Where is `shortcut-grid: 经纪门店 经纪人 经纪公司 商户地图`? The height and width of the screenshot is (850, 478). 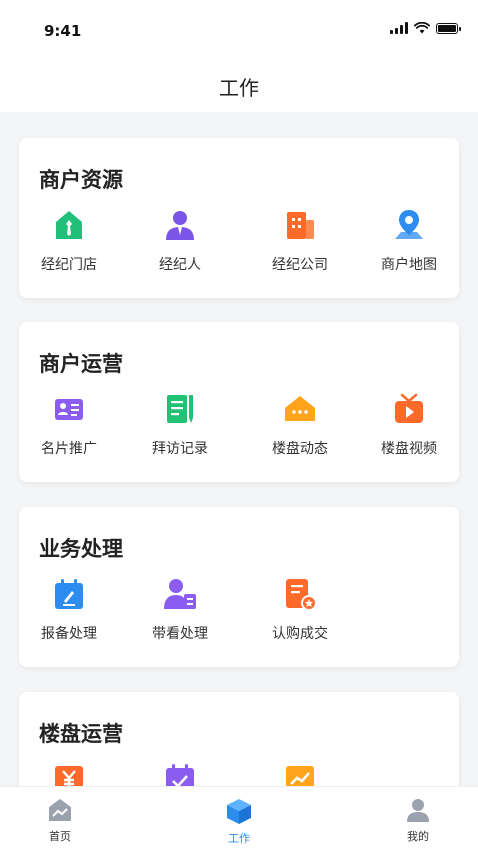
shortcut-grid: 经纪门店 经纪人 经纪公司 商户地图 is located at coordinates (239, 241).